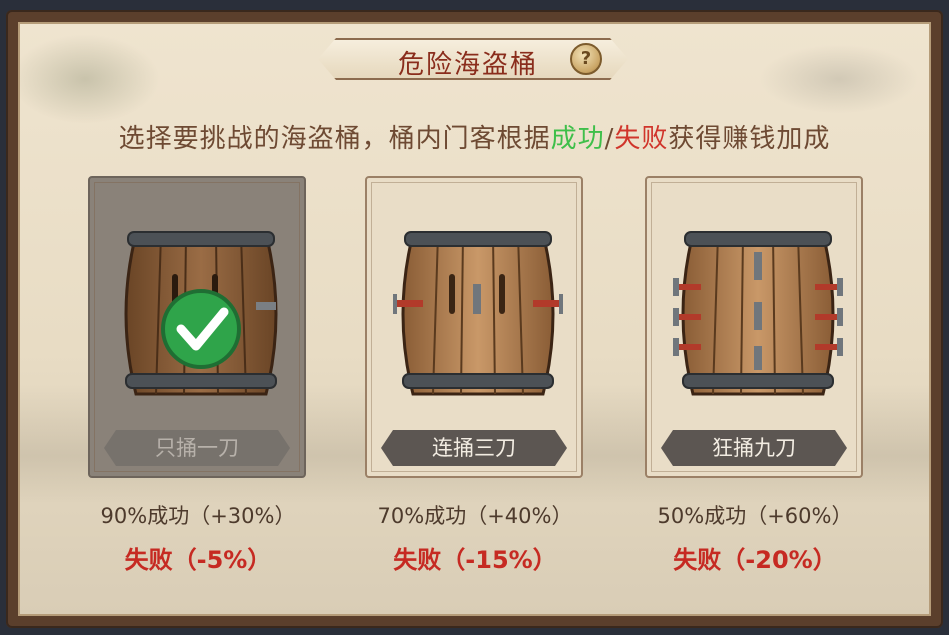 This screenshot has width=949, height=635. I want to click on fail-word: 失败, so click(641, 139).